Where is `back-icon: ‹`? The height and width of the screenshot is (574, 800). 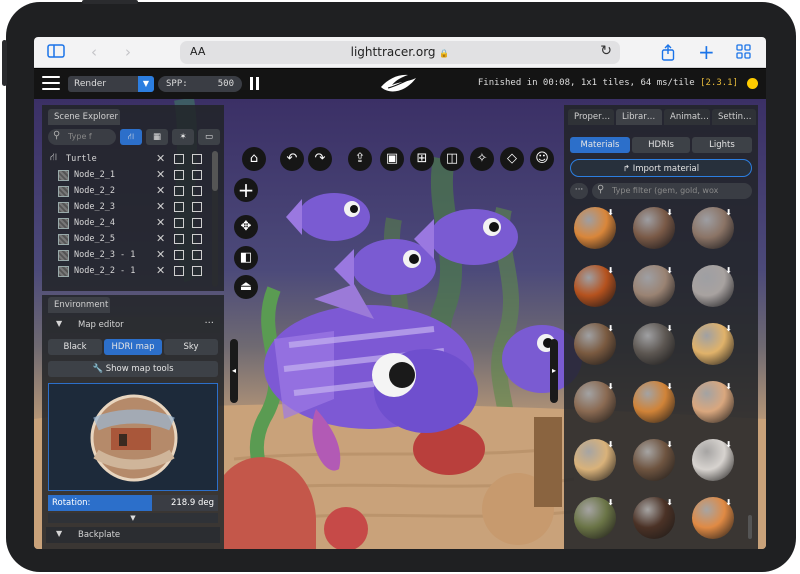
back-icon: ‹ is located at coordinates (94, 52).